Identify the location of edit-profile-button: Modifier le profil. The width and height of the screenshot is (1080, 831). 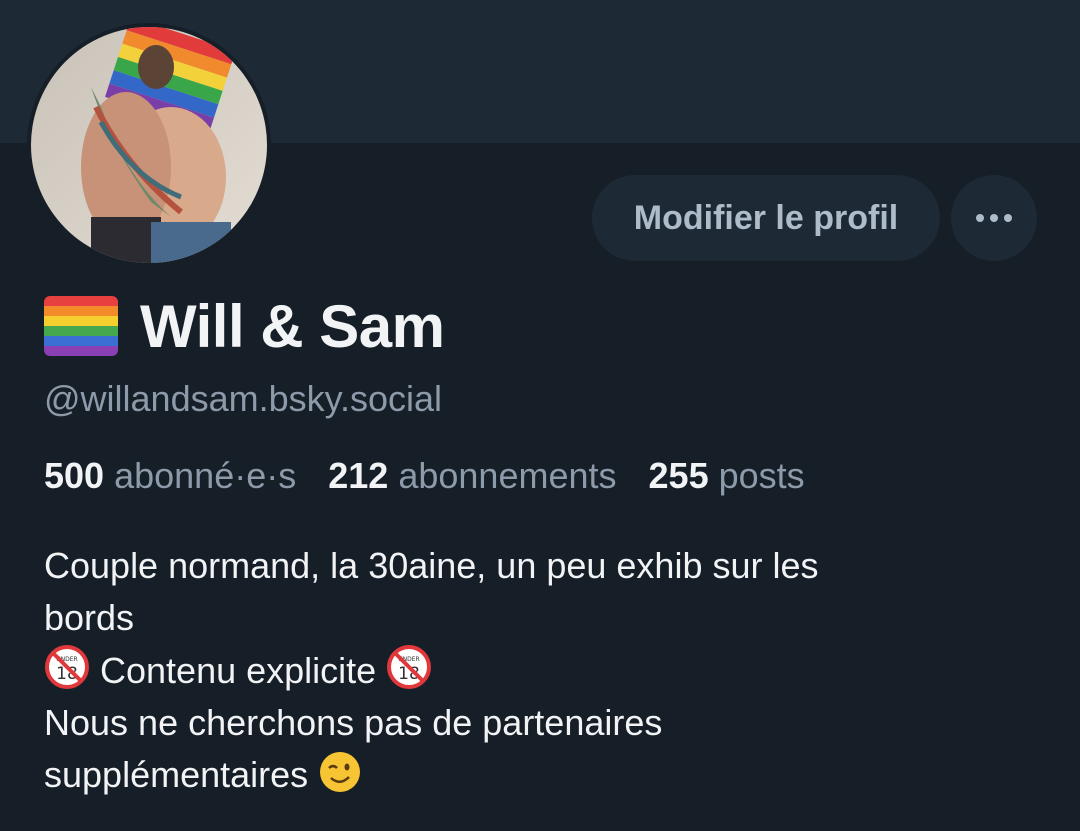
(766, 218).